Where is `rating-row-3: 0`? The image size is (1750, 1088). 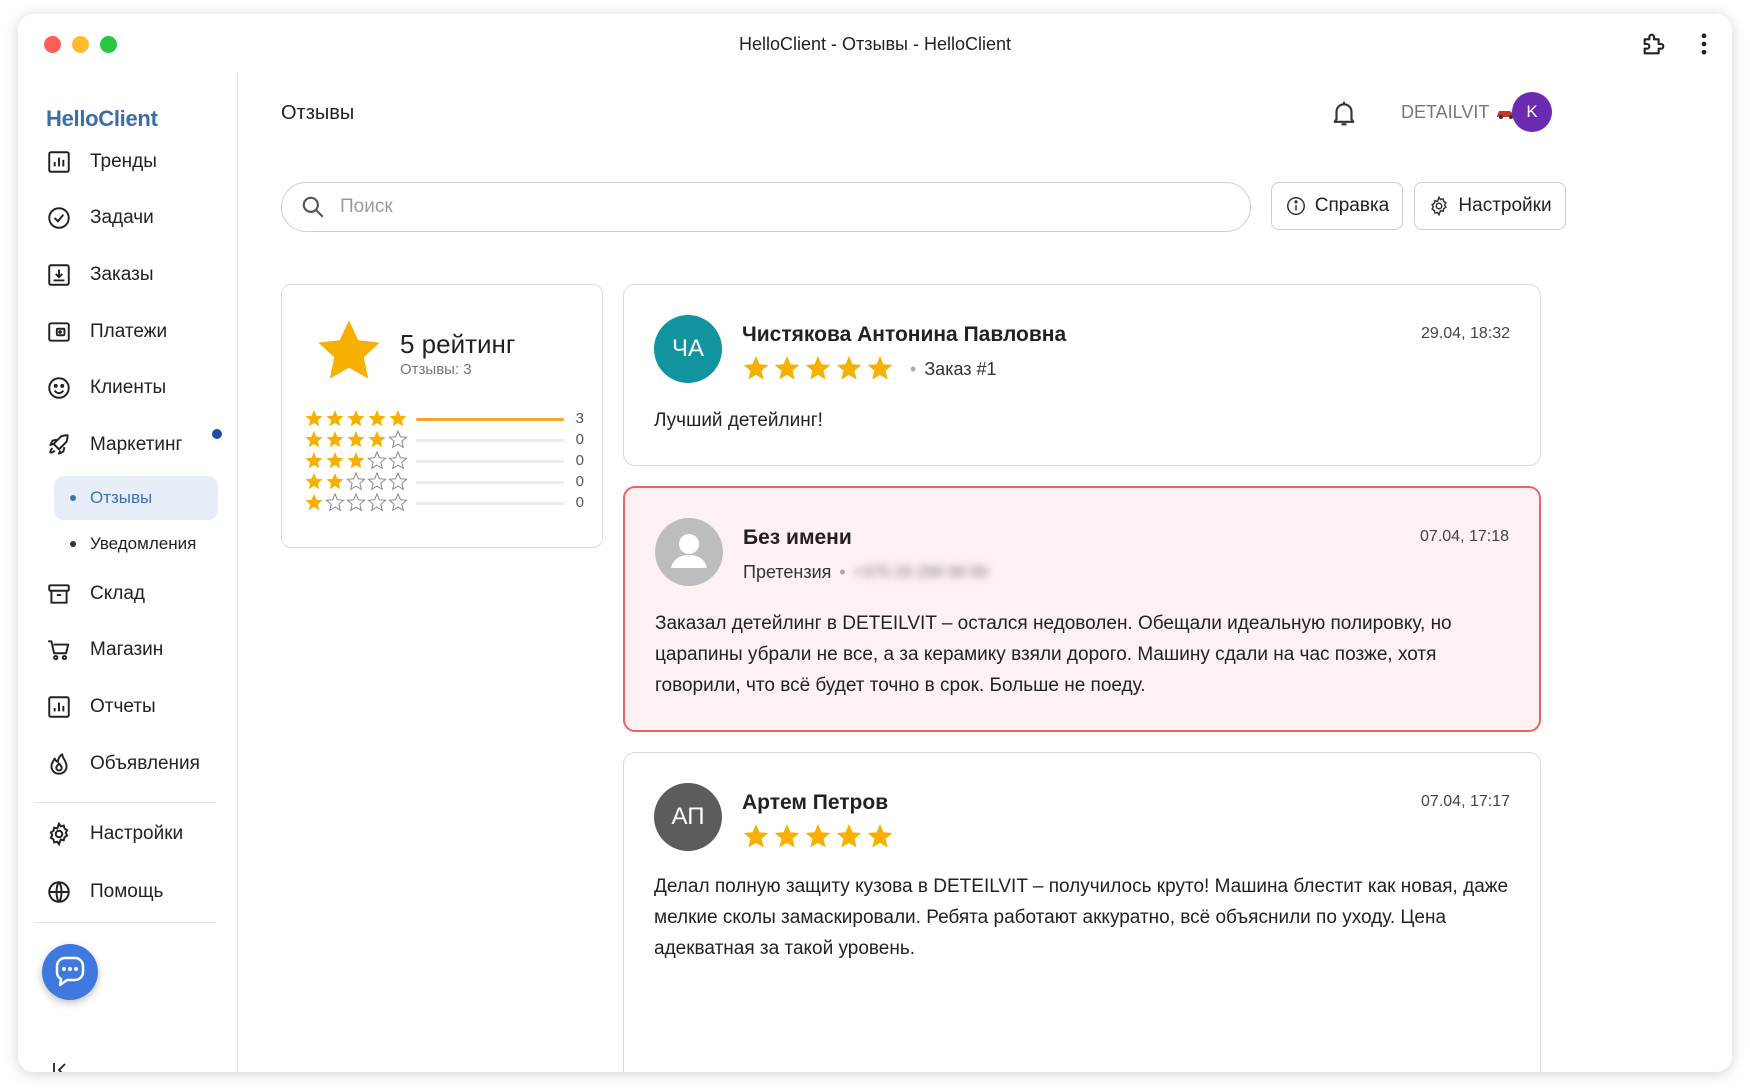
rating-row-3: 0 is located at coordinates (445, 461).